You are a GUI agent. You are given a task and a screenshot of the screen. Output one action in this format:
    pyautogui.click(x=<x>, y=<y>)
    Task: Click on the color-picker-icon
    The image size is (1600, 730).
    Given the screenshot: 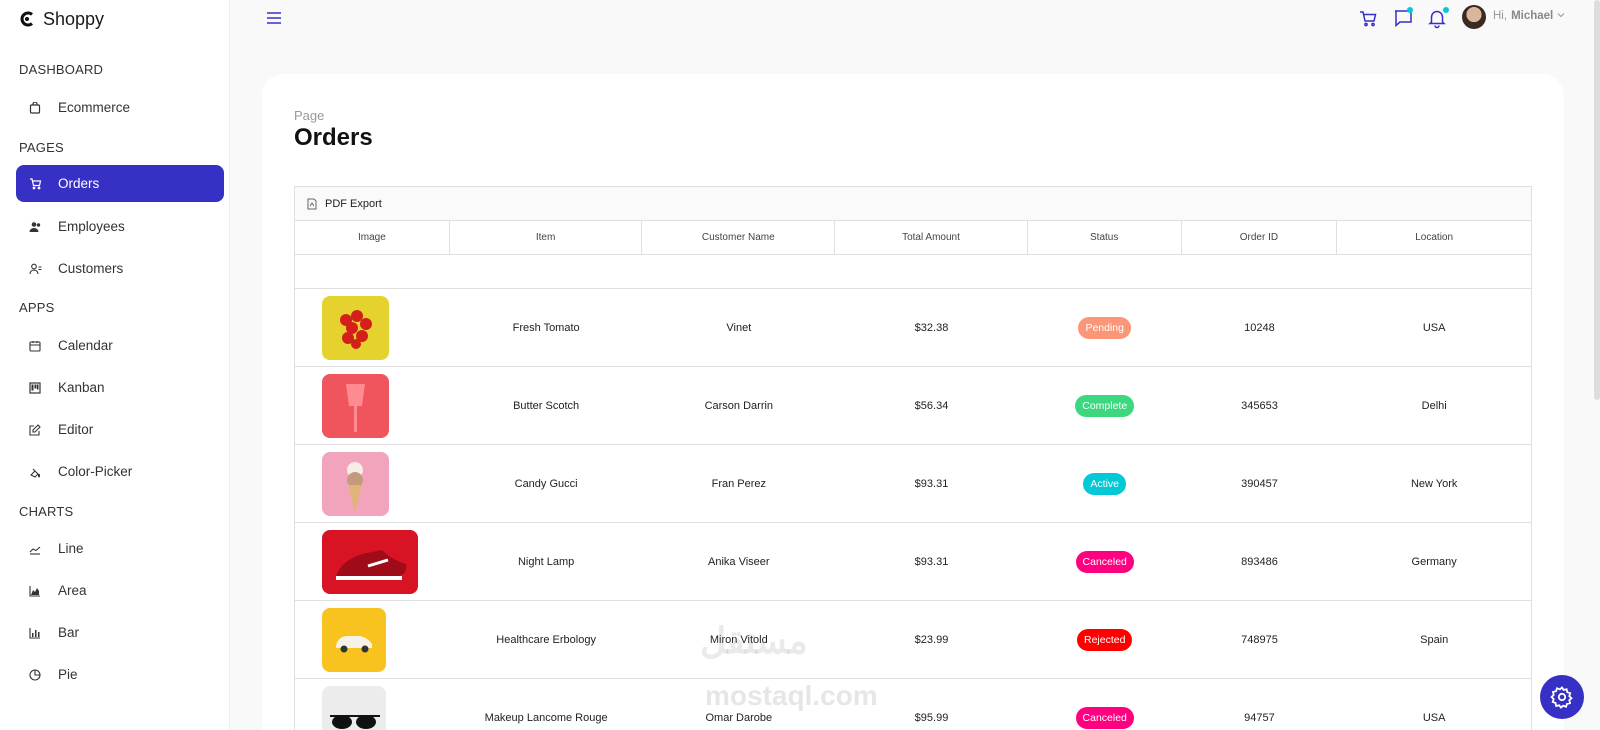 What is the action you would take?
    pyautogui.click(x=35, y=472)
    